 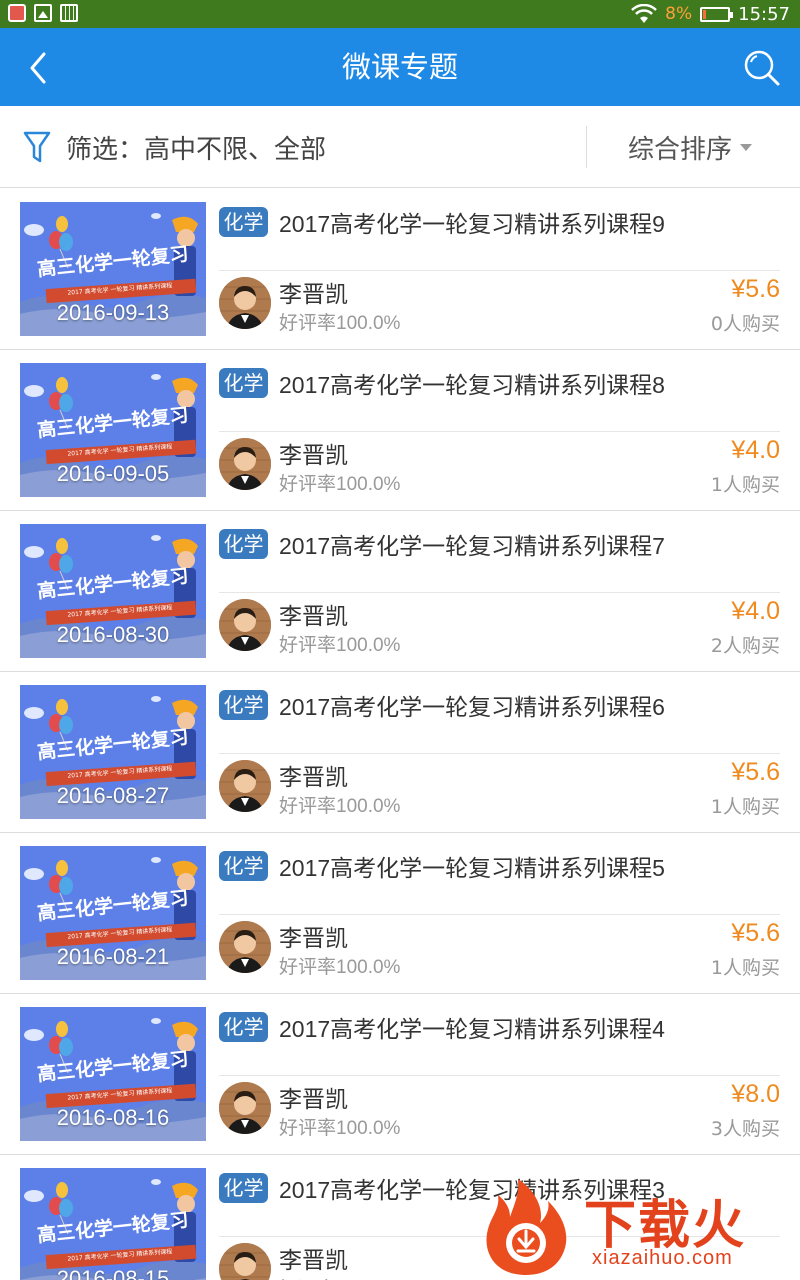 I want to click on image-notification-icon, so click(x=43, y=13).